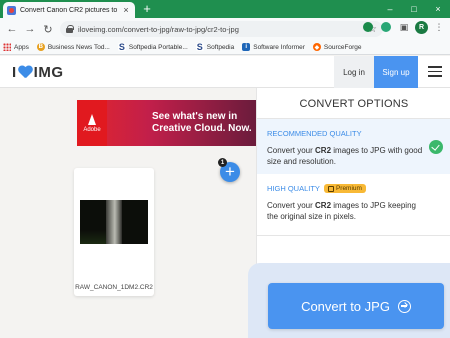 This screenshot has height=338, width=450. I want to click on browser-tab: Convert Canon CR2 pictures to JP ×, so click(69, 10).